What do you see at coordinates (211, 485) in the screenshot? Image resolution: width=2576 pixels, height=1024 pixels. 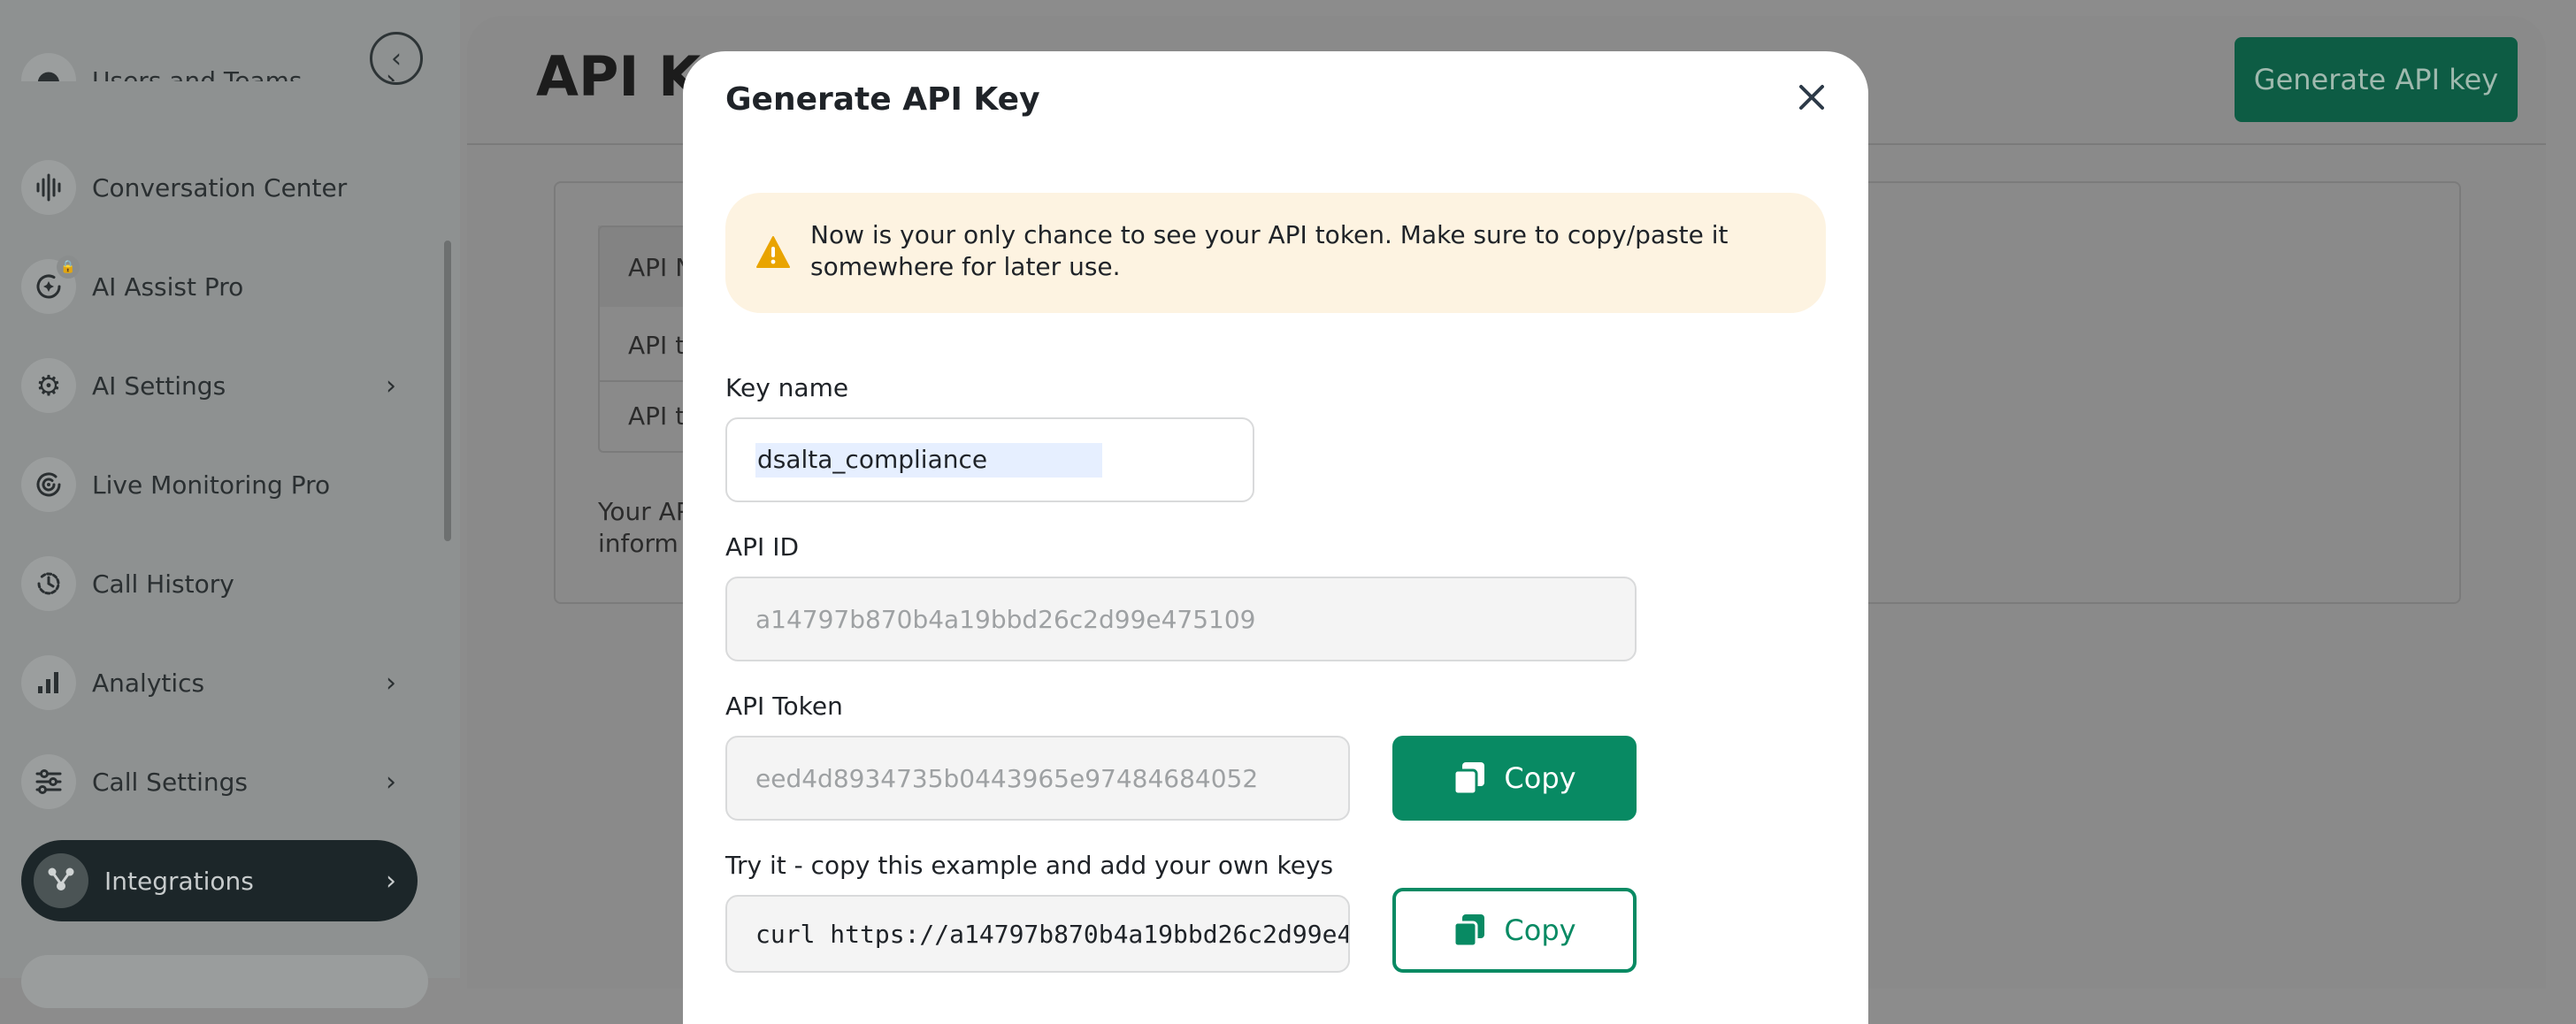 I see `sidebar-item-label: Live Monitoring Pro` at bounding box center [211, 485].